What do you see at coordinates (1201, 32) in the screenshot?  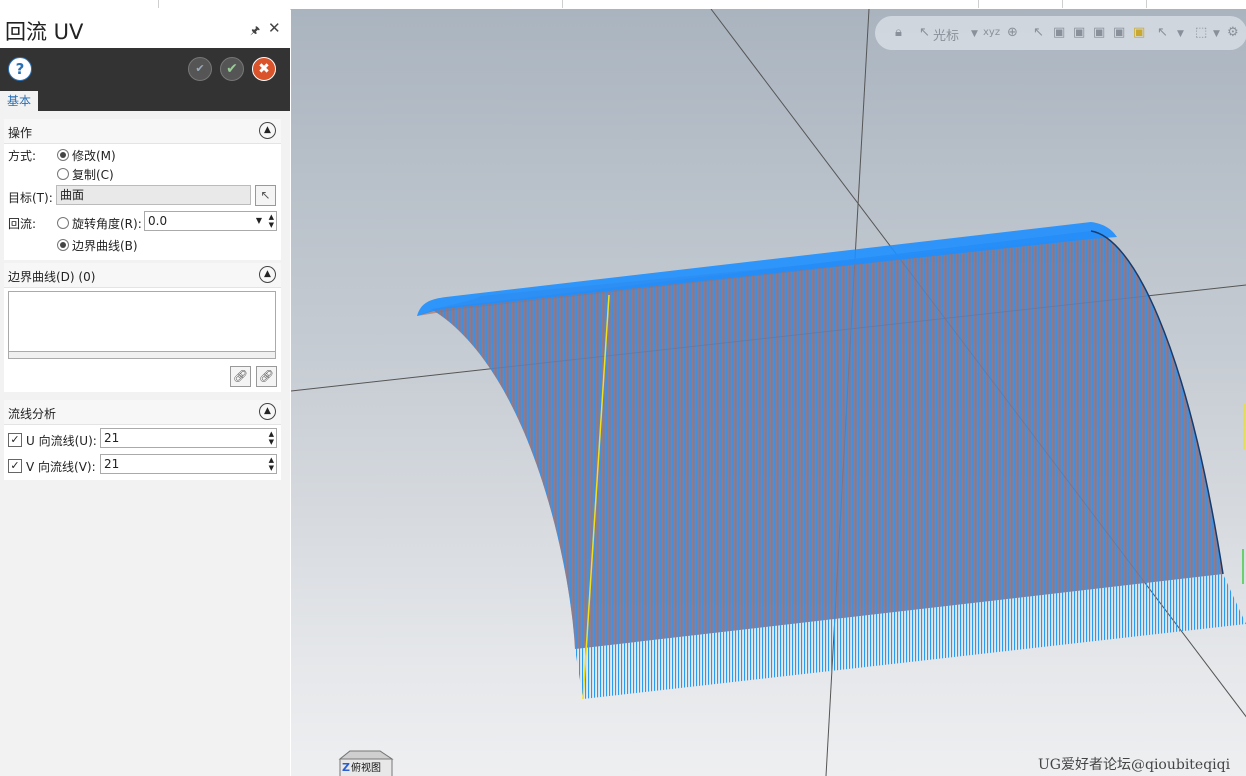 I see `box-select-icon: ⬚` at bounding box center [1201, 32].